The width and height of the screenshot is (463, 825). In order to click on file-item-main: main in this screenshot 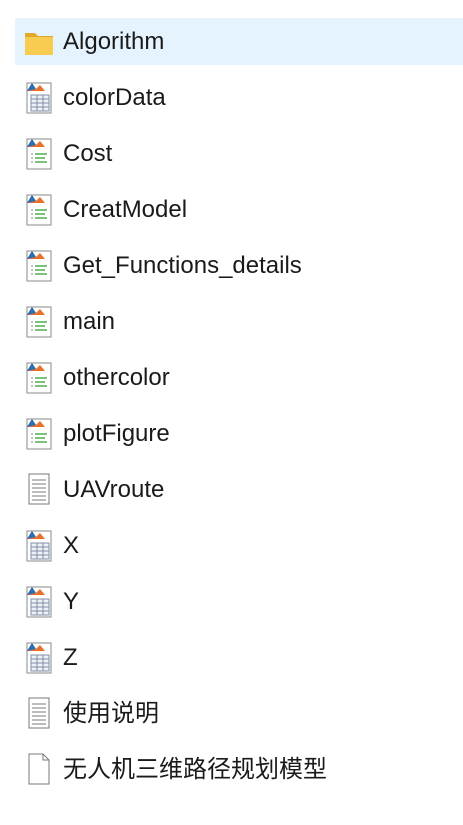, I will do `click(231, 323)`.